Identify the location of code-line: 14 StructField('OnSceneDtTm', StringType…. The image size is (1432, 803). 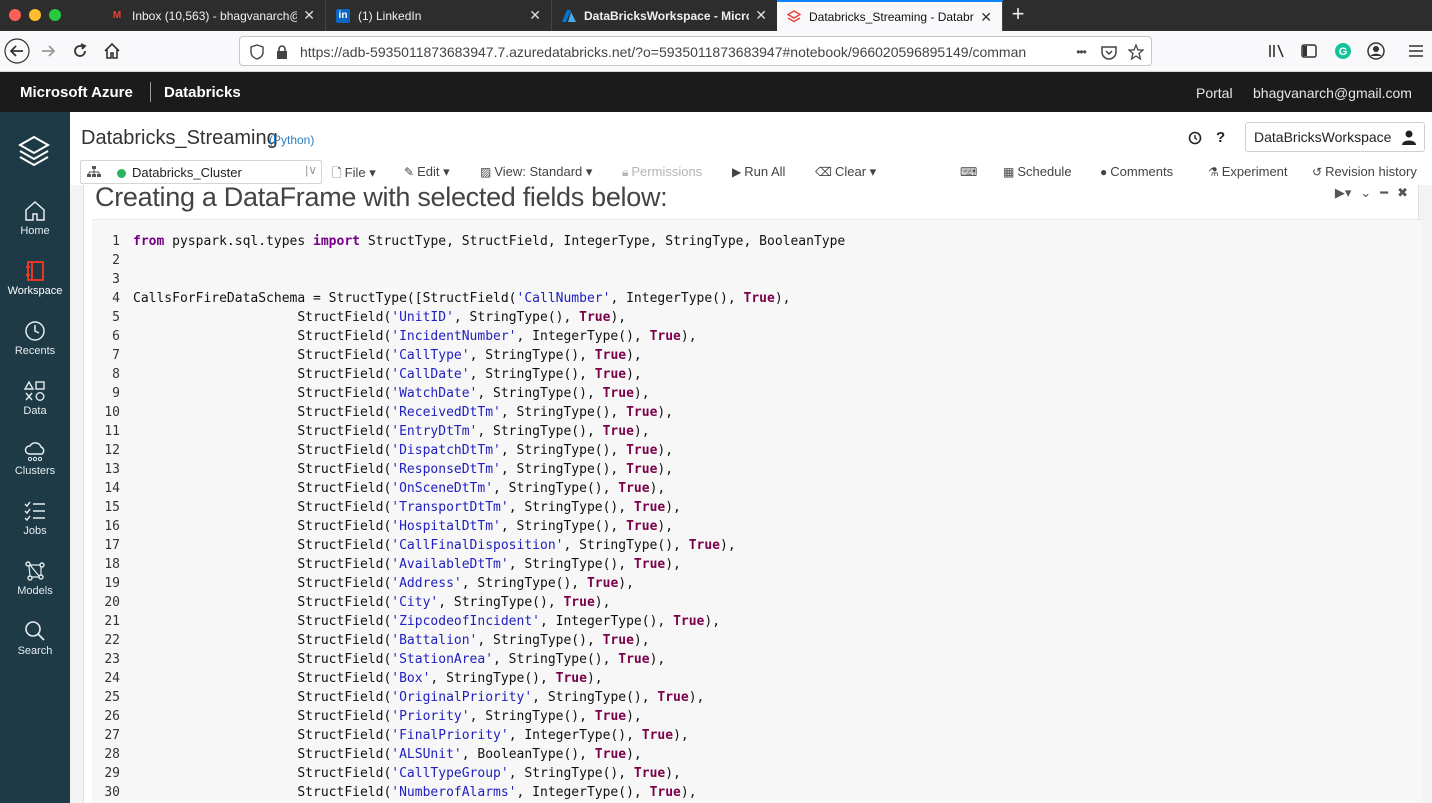
(757, 488).